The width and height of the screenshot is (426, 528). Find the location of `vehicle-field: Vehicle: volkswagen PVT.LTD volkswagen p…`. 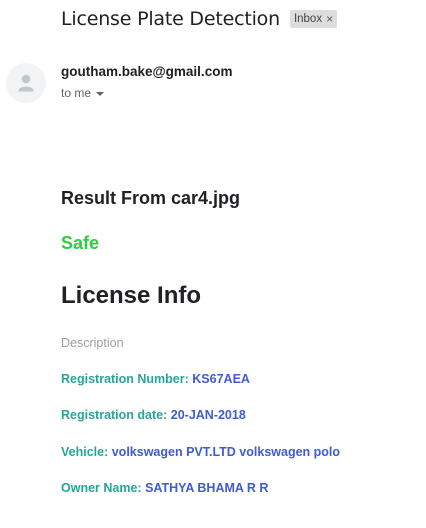

vehicle-field: Vehicle: volkswagen PVT.LTD volkswagen p… is located at coordinates (200, 452).